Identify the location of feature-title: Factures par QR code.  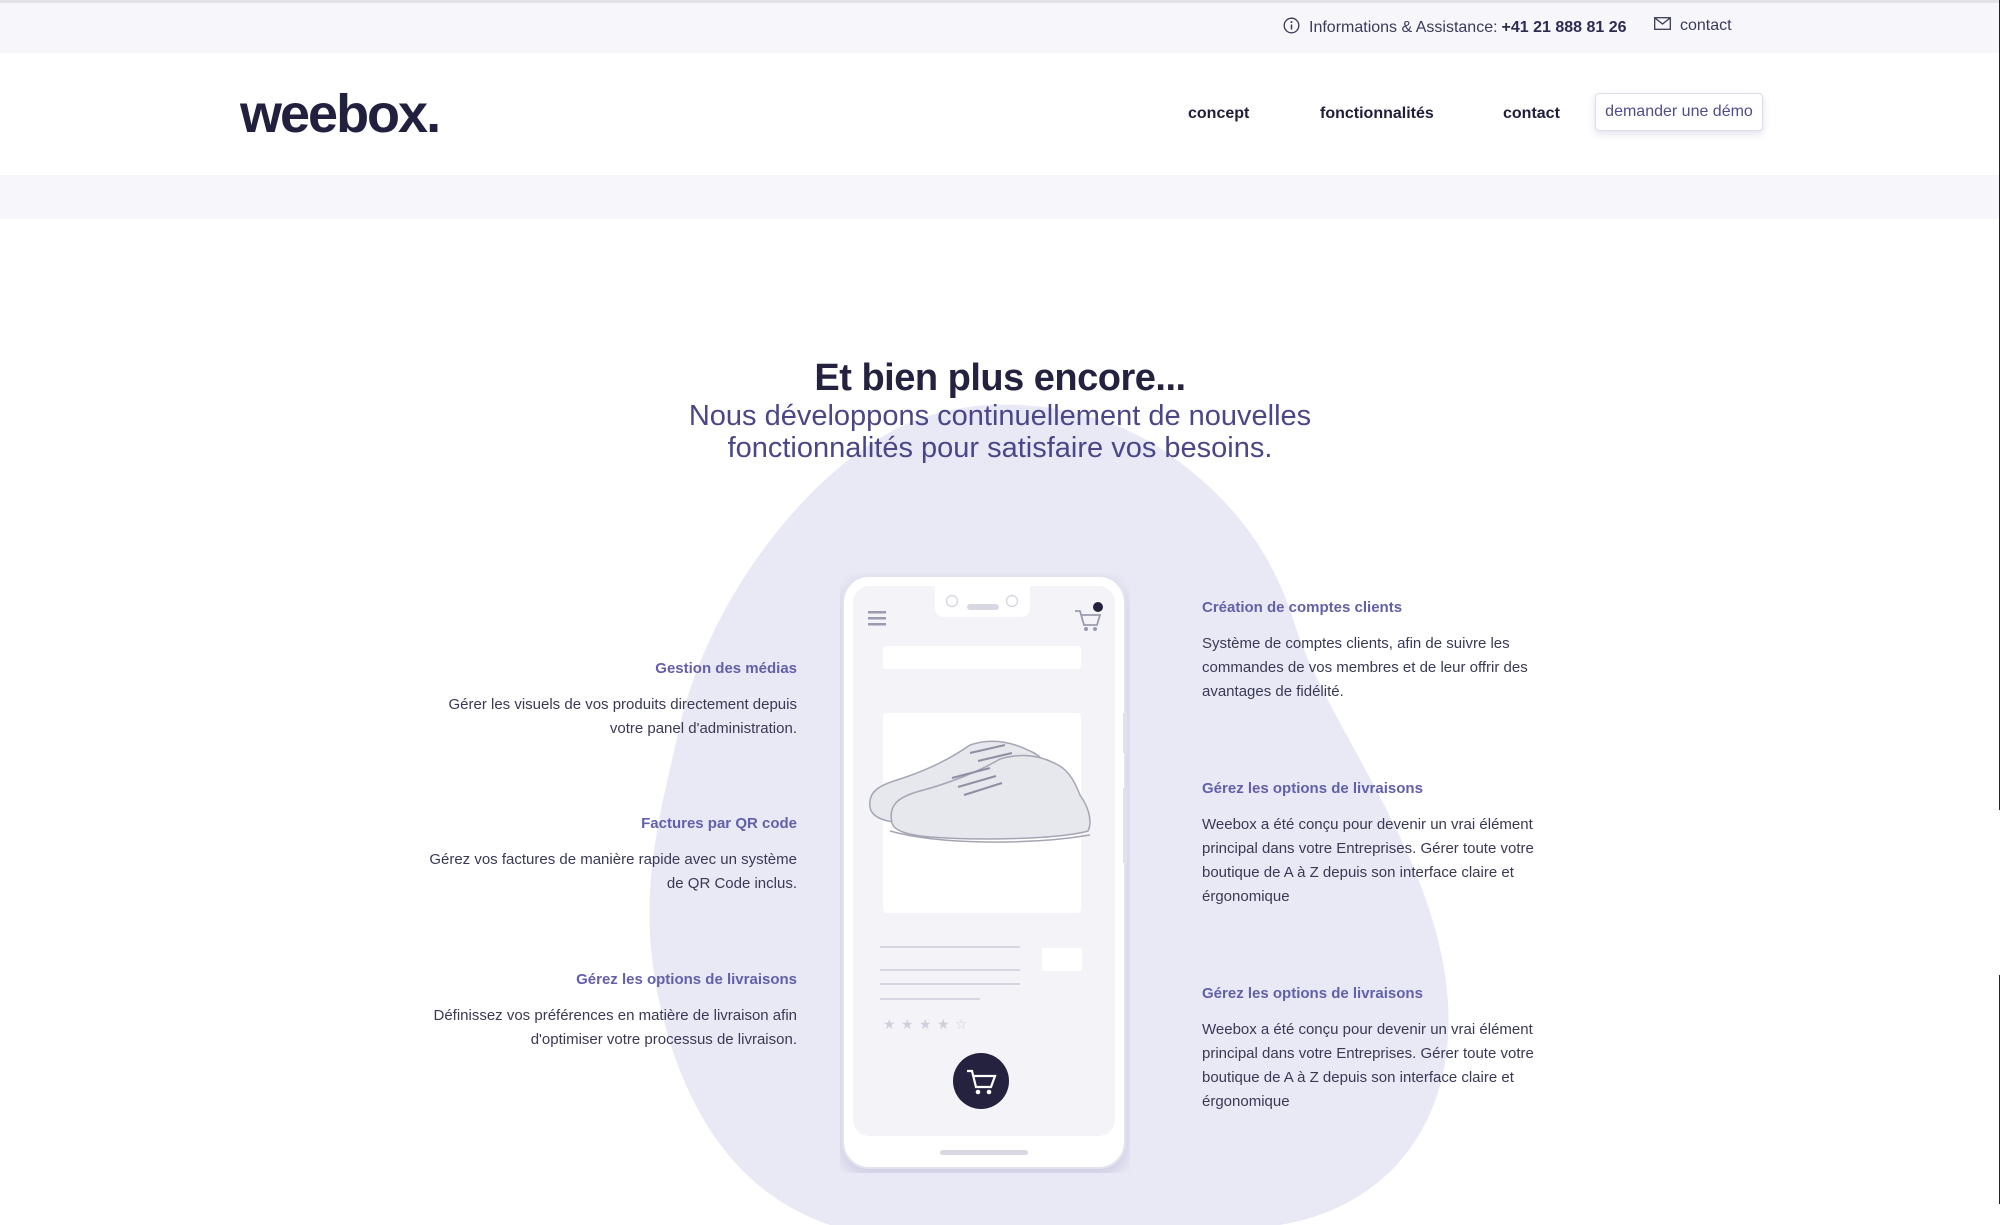
(719, 823).